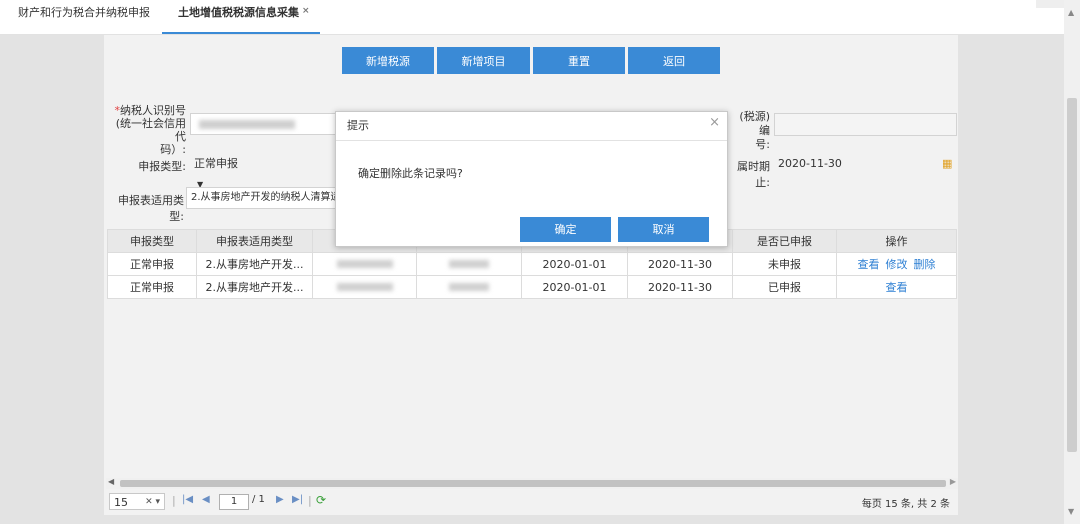  I want to click on total-pages: / 1, so click(258, 499).